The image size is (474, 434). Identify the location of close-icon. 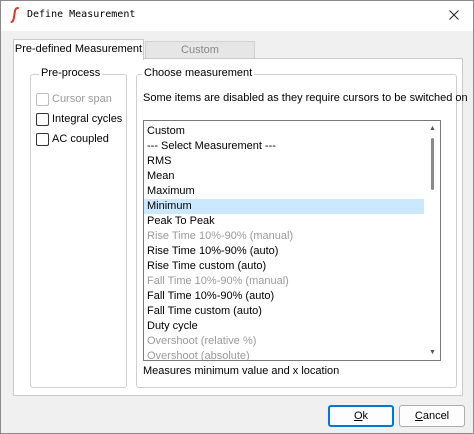
(454, 15).